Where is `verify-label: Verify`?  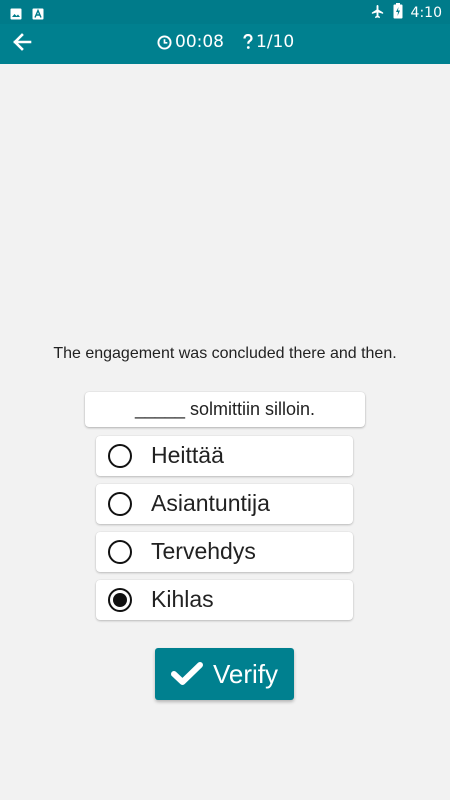 verify-label: Verify is located at coordinates (245, 673).